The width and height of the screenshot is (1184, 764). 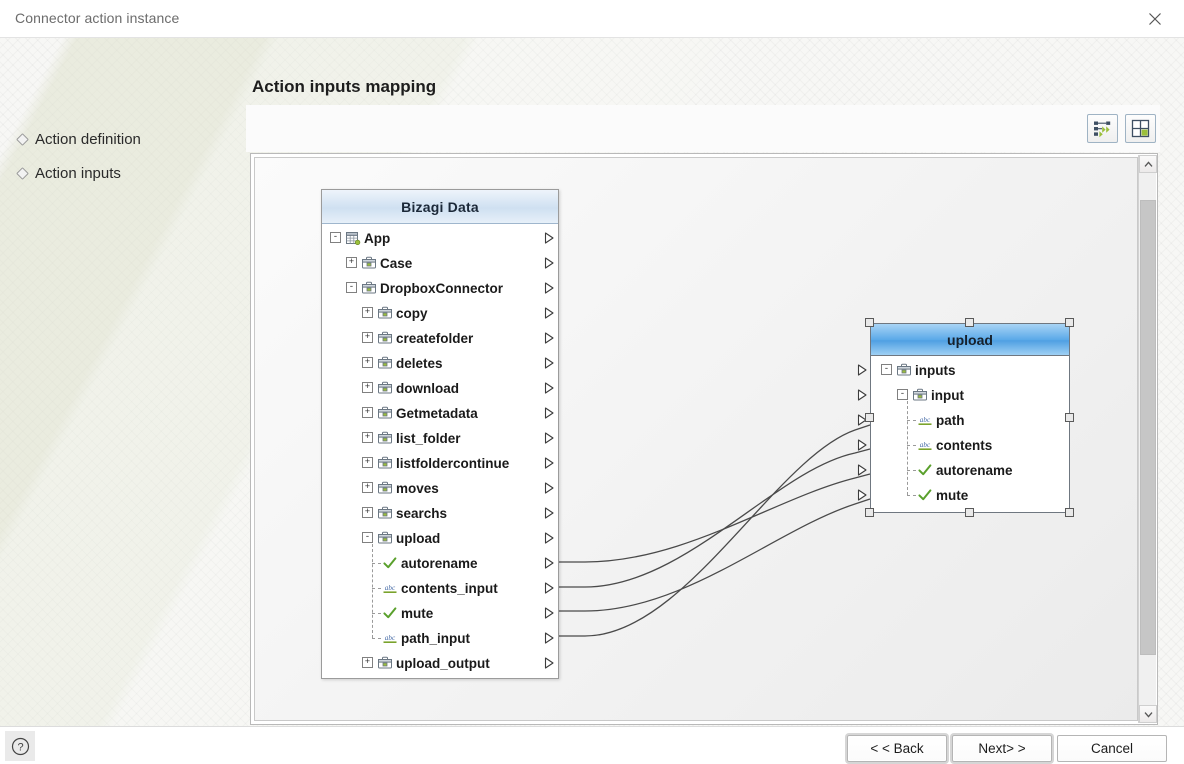 What do you see at coordinates (97, 18) in the screenshot?
I see `window-title: Connector action instance` at bounding box center [97, 18].